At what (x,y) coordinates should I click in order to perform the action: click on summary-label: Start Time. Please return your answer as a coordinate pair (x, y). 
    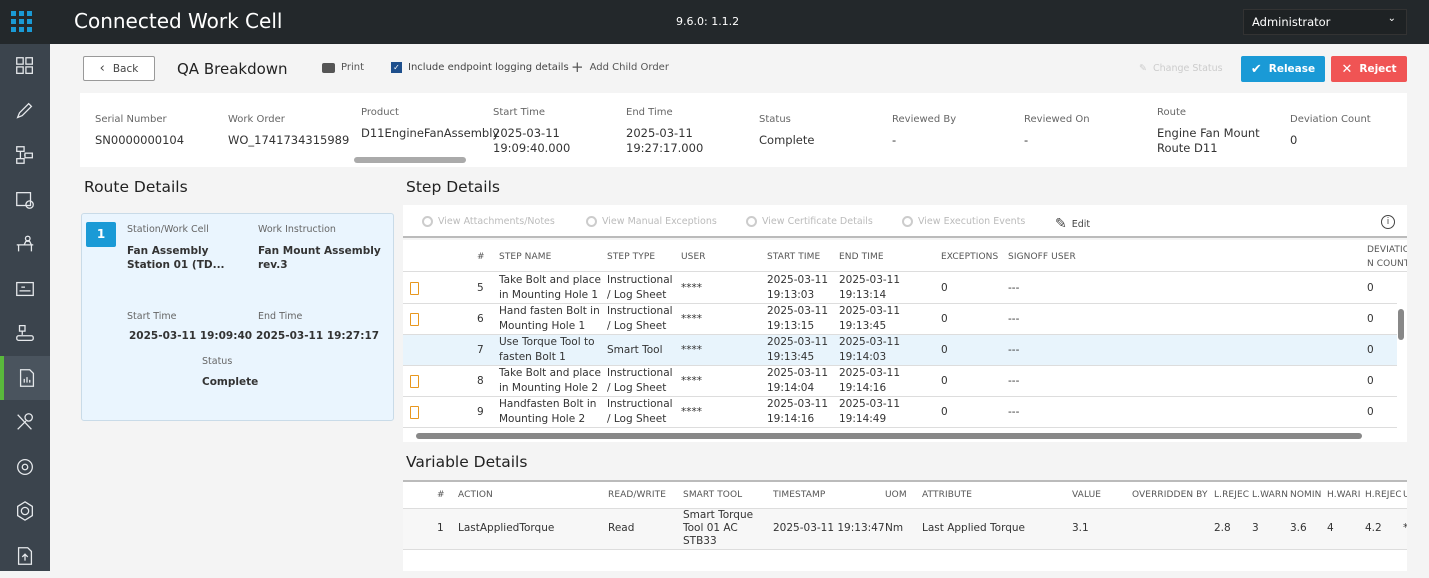
    Looking at the image, I should click on (519, 112).